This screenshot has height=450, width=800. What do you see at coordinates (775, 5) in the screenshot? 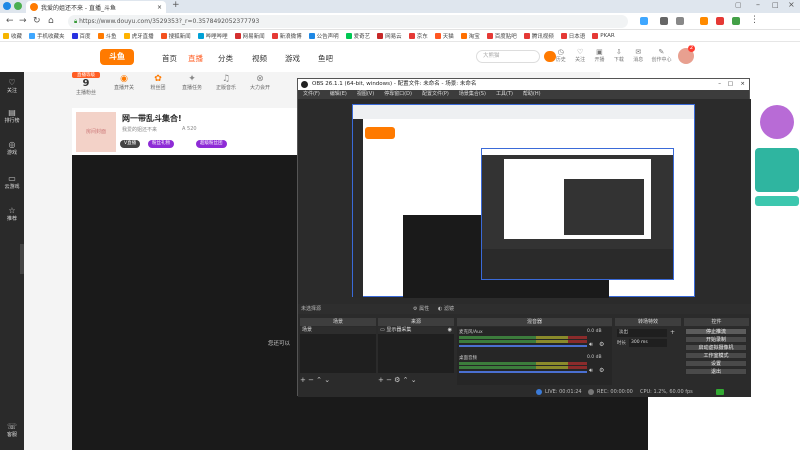
I see `maximize-button: □` at bounding box center [775, 5].